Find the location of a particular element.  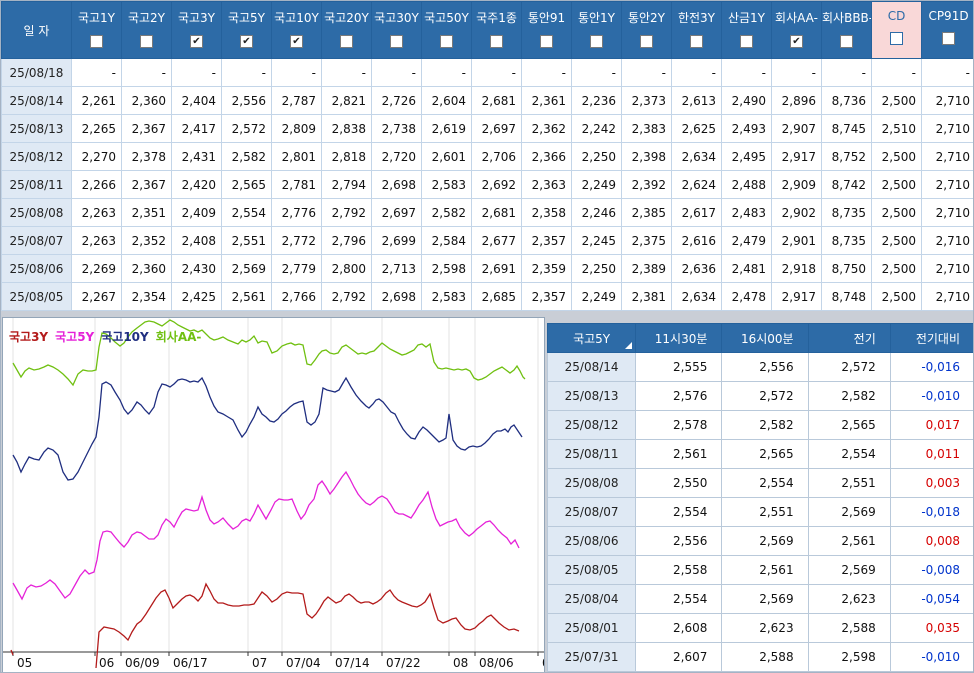

column-header-ktb-2y: 국고2Y is located at coordinates (146, 30).